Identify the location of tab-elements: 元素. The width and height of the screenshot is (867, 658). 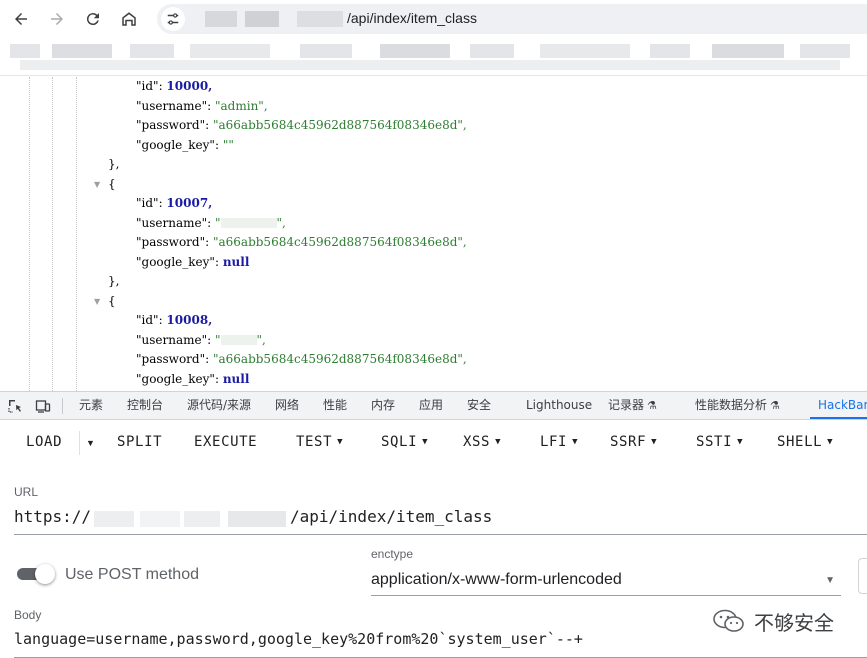
(91, 405).